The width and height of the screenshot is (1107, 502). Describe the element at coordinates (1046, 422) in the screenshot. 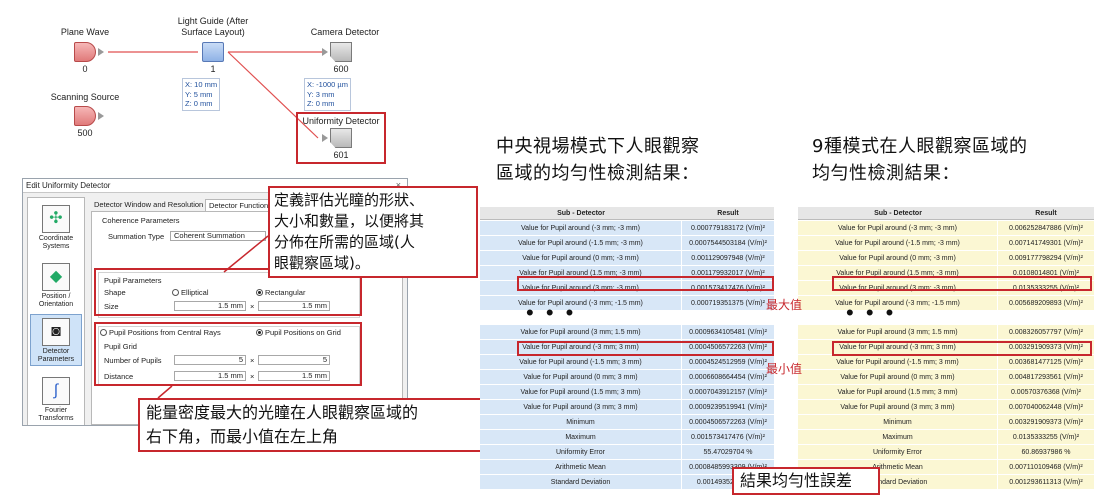

I see `result-cell: 0.003291909373 (V/m)²` at that location.